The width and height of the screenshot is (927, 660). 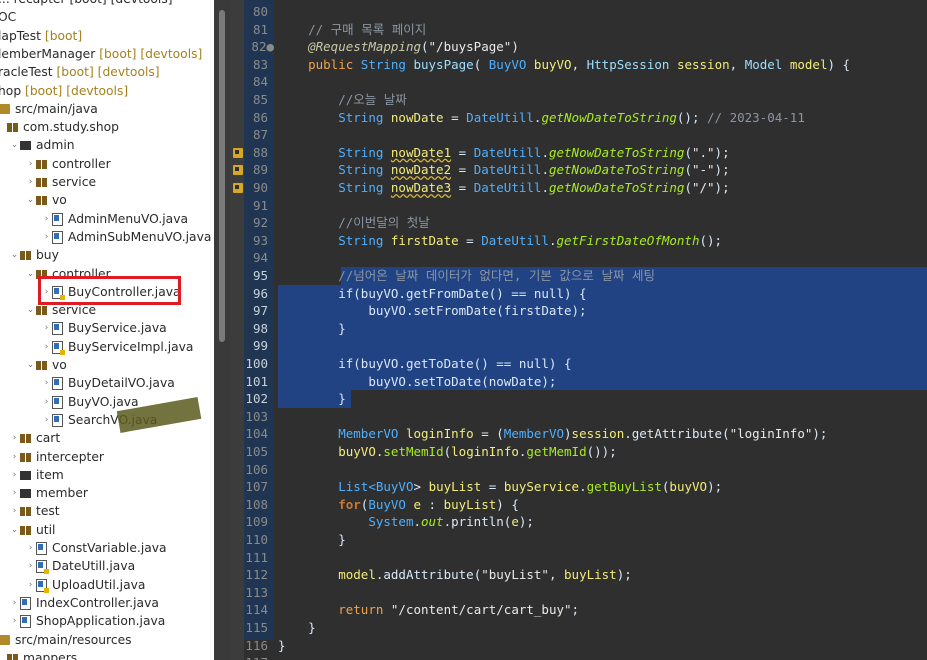 I want to click on tree-item: mappers, so click(x=41, y=654).